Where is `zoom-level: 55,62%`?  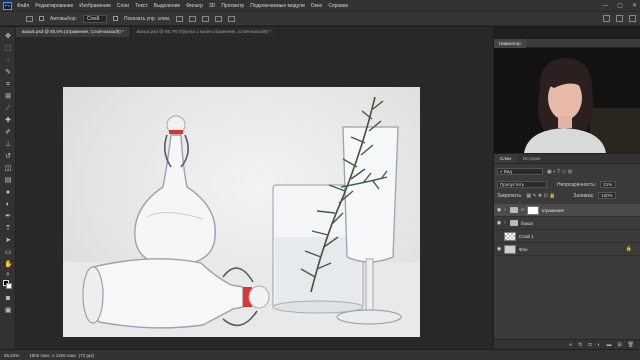 zoom-level: 55,62% is located at coordinates (11, 355).